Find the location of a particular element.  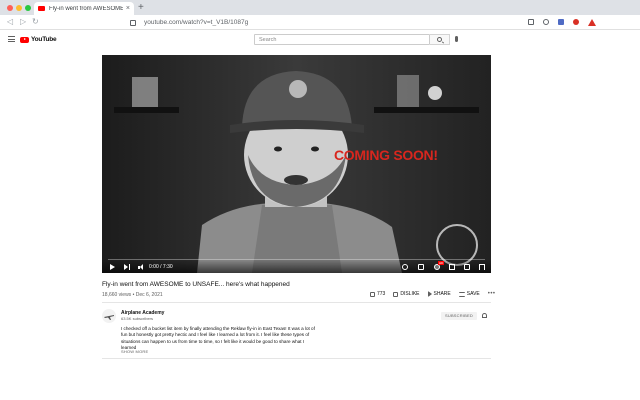

save-button: SAVE is located at coordinates (469, 294).